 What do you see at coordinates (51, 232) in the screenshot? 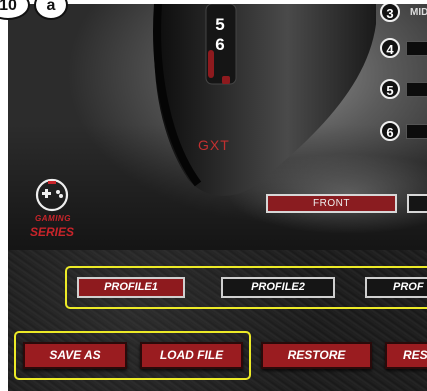
I see `logo-line-series: SERIES` at bounding box center [51, 232].